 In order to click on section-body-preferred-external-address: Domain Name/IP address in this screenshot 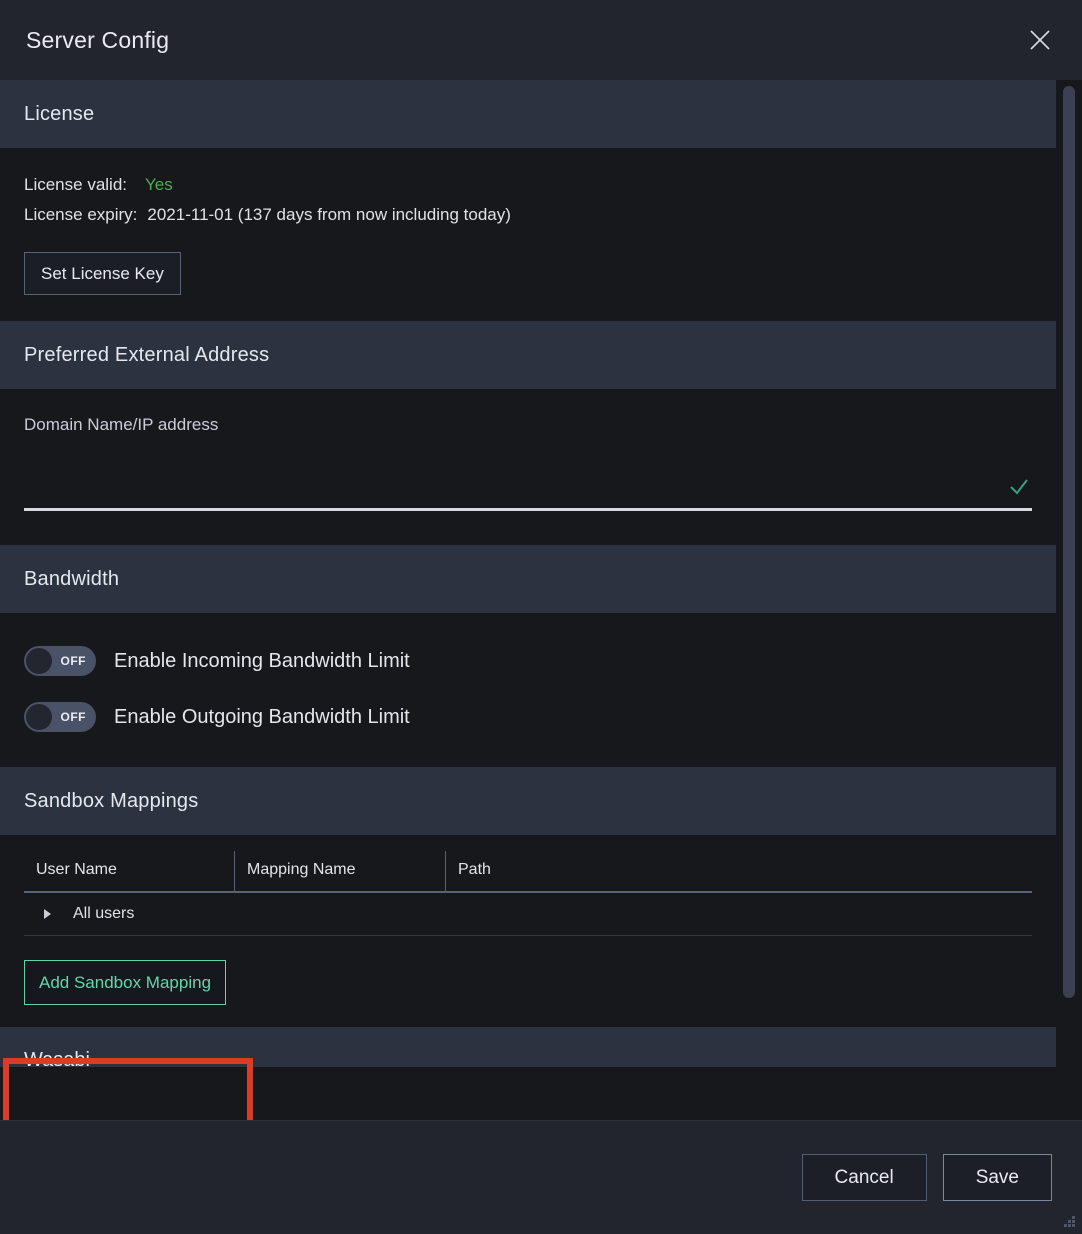, I will do `click(528, 467)`.